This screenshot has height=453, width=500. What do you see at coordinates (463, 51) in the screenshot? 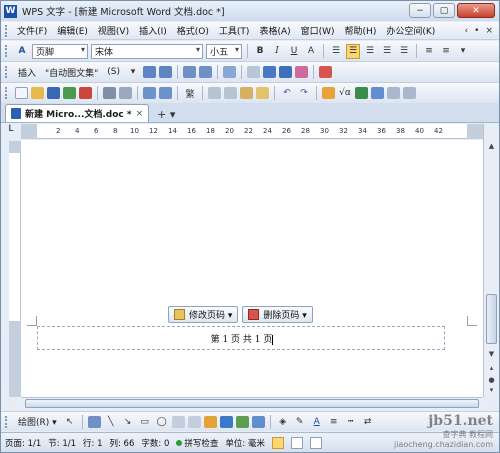
I see `toolbar-options-icon: ▾` at bounding box center [463, 51].